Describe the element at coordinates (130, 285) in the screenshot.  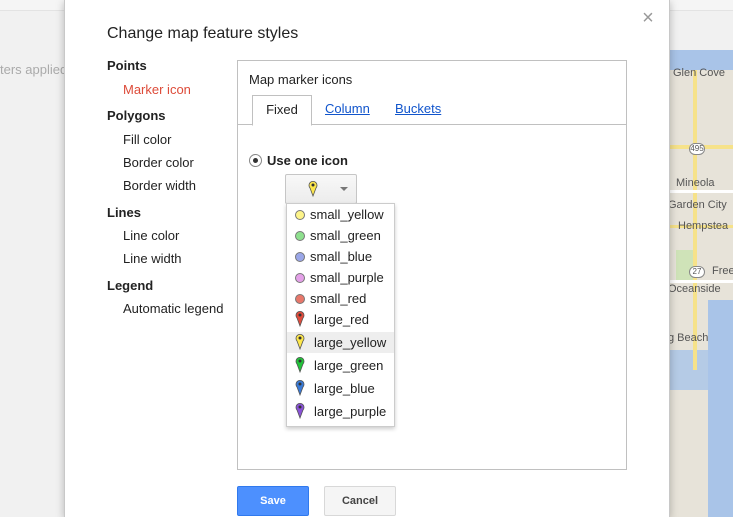
I see `sidebar-group-legend: Legend` at that location.